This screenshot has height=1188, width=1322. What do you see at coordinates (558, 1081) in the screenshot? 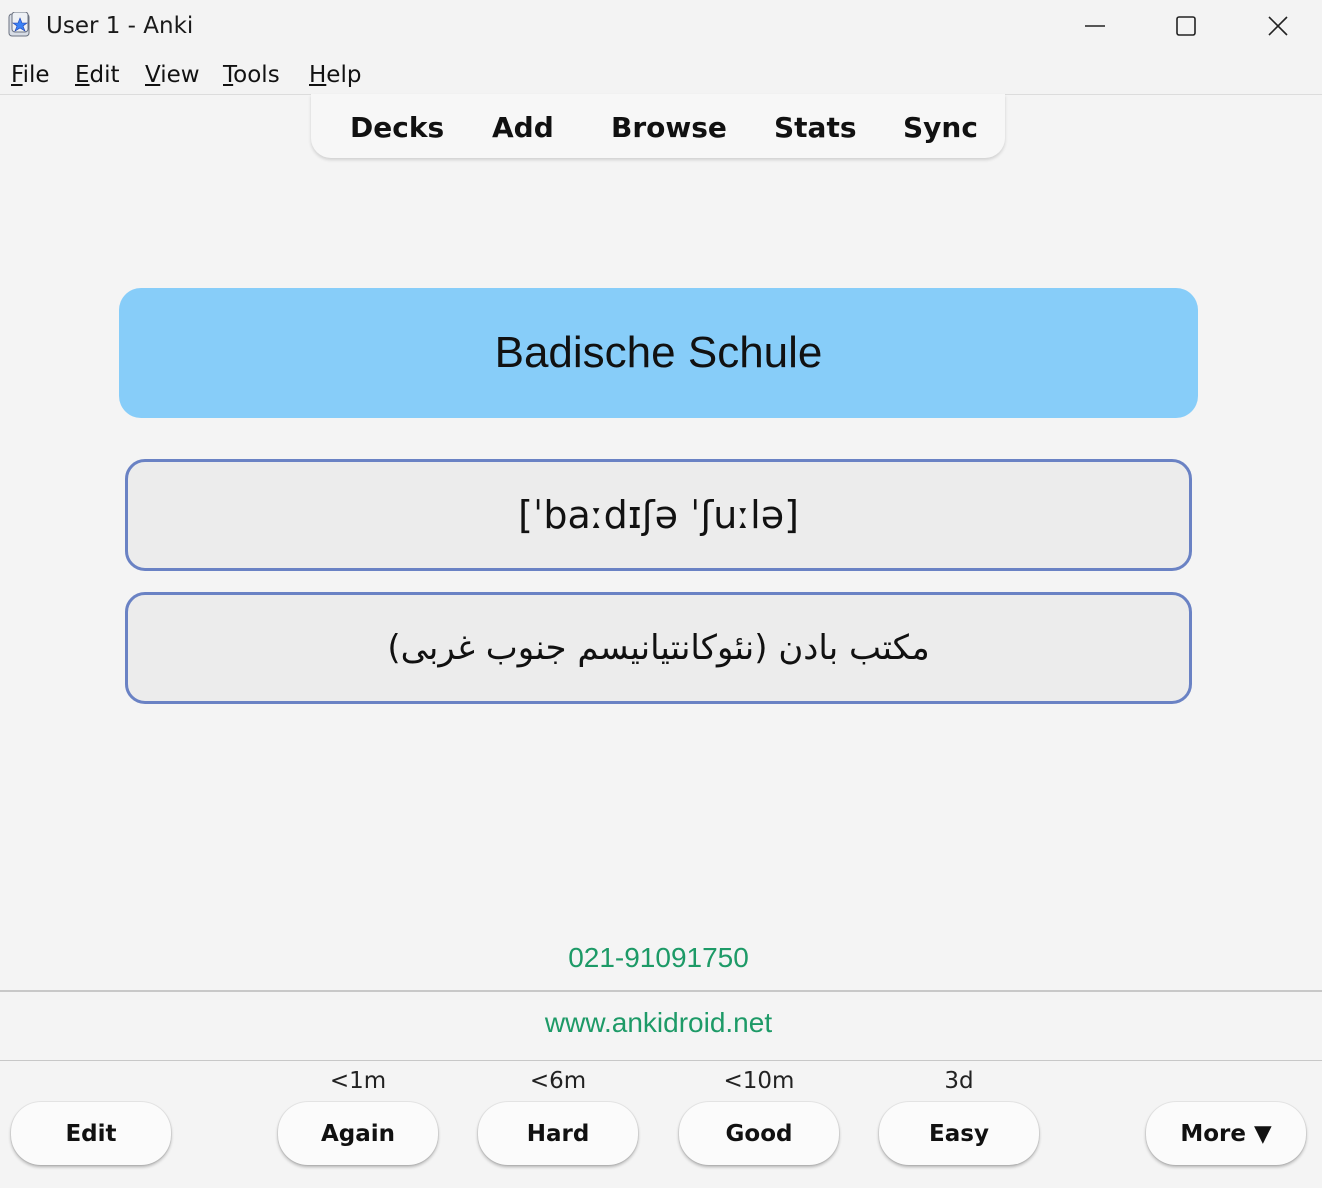
I see `hard-interval: <6m` at bounding box center [558, 1081].